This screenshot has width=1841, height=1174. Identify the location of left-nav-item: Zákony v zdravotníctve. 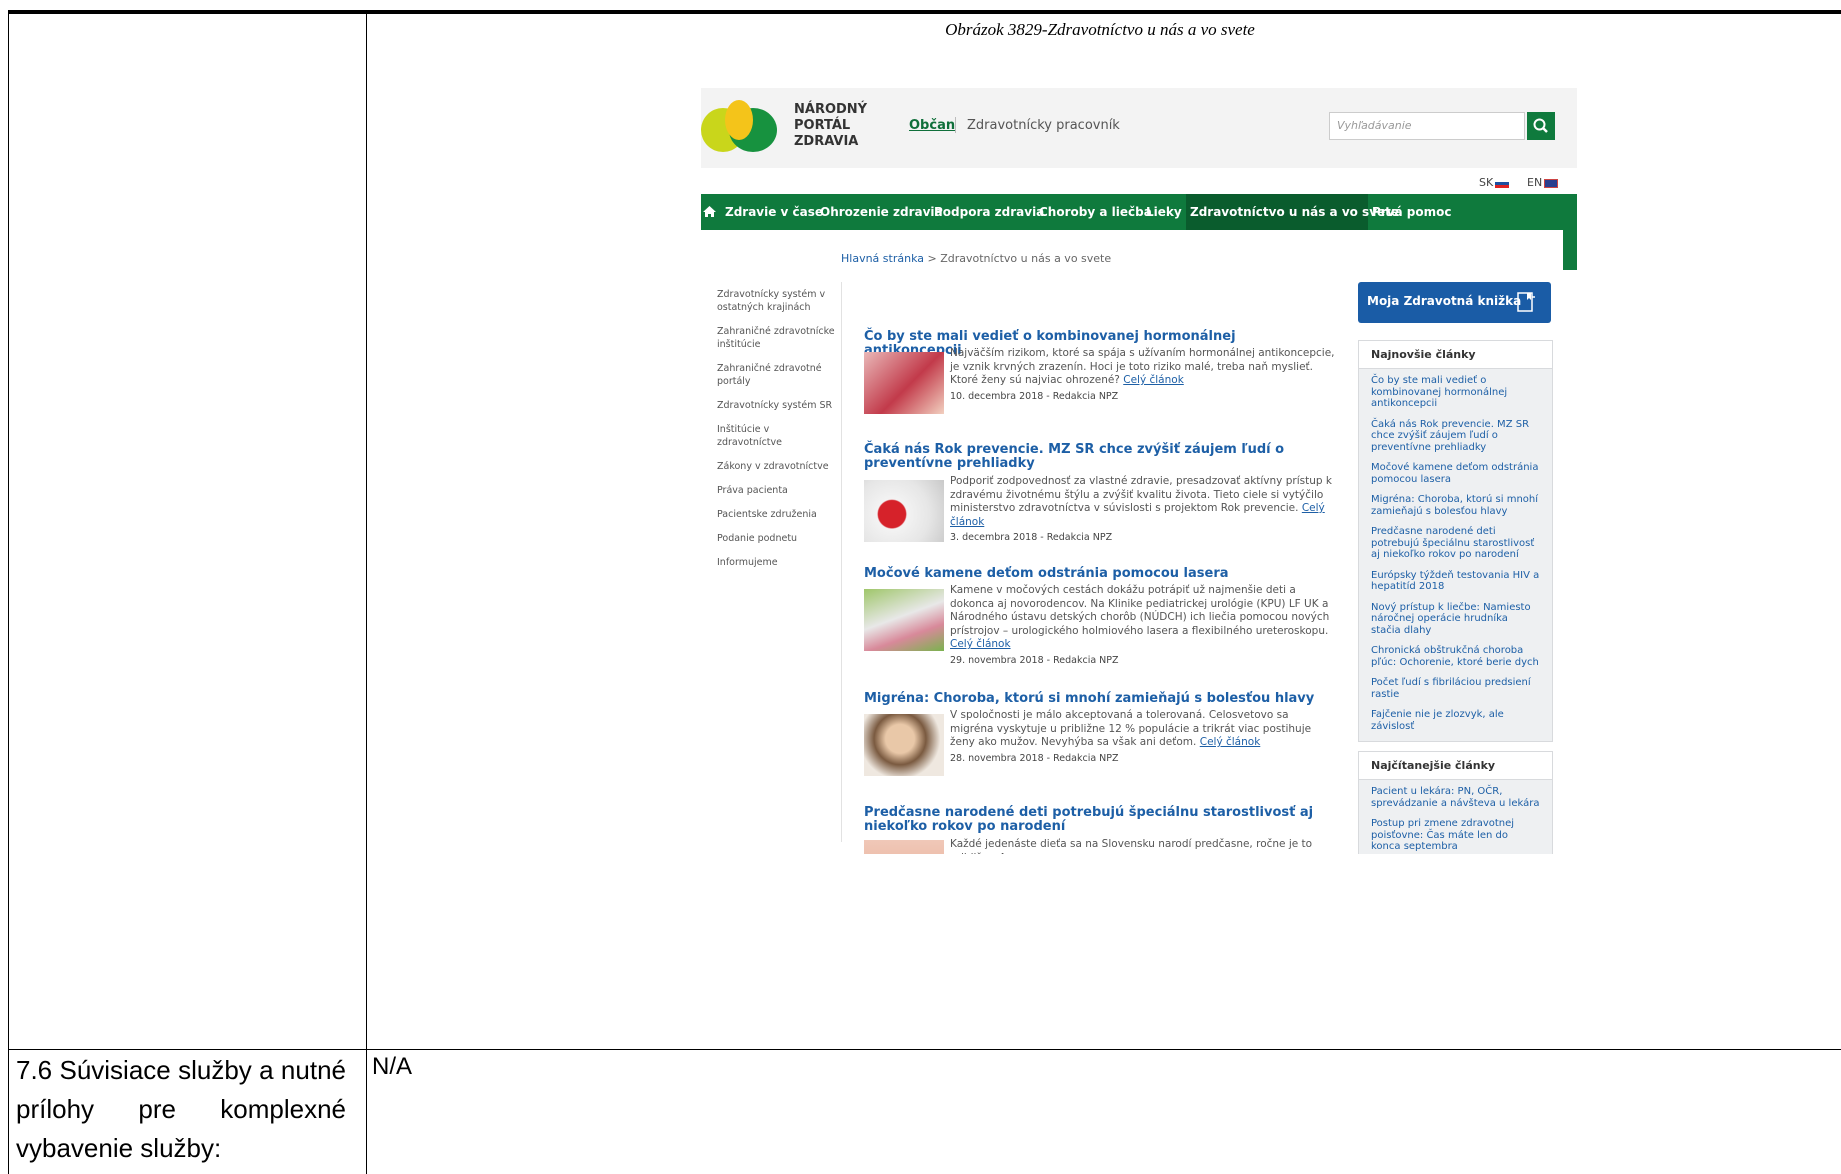
(777, 466).